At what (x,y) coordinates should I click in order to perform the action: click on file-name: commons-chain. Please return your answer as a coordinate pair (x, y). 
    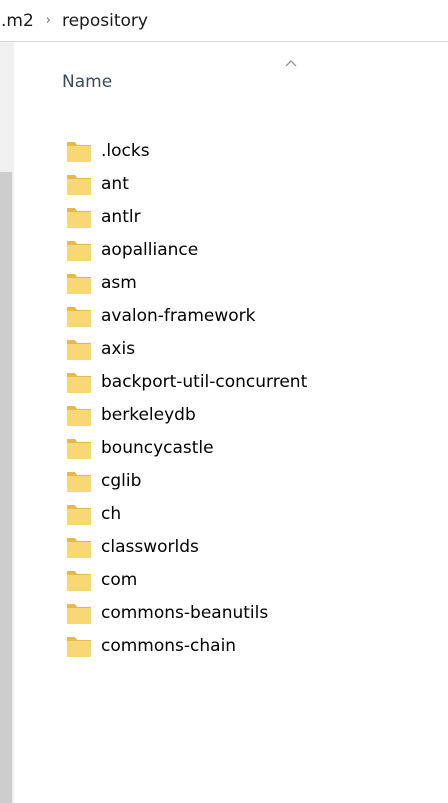
    Looking at the image, I should click on (169, 645).